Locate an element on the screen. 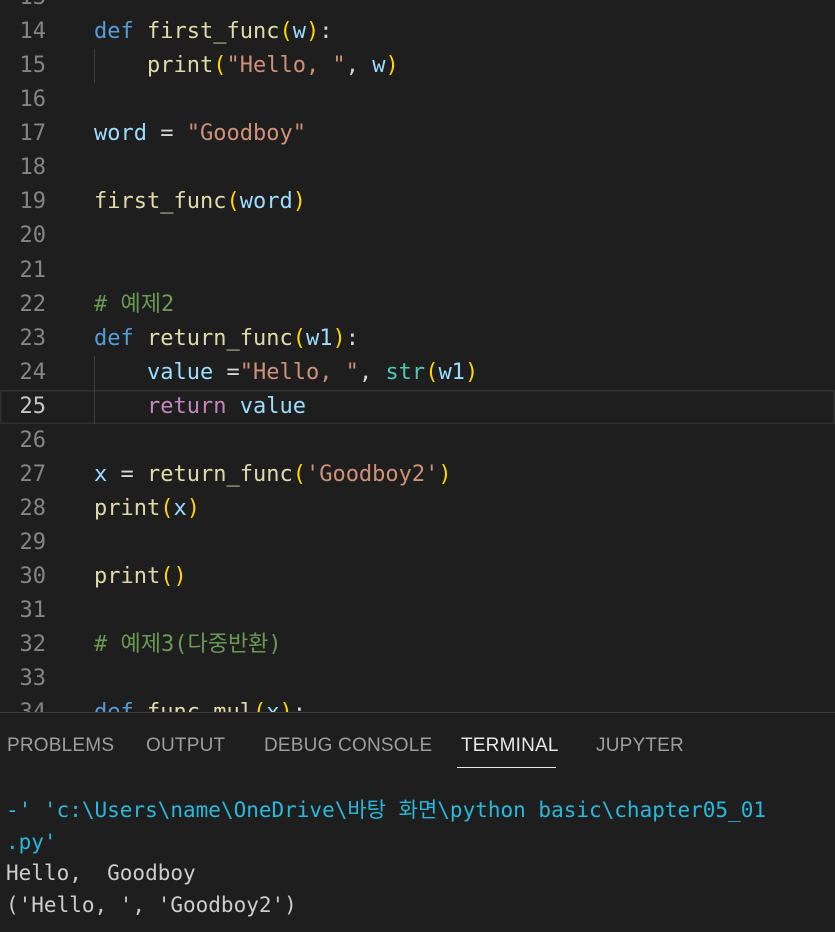  code-token: str is located at coordinates (405, 372).